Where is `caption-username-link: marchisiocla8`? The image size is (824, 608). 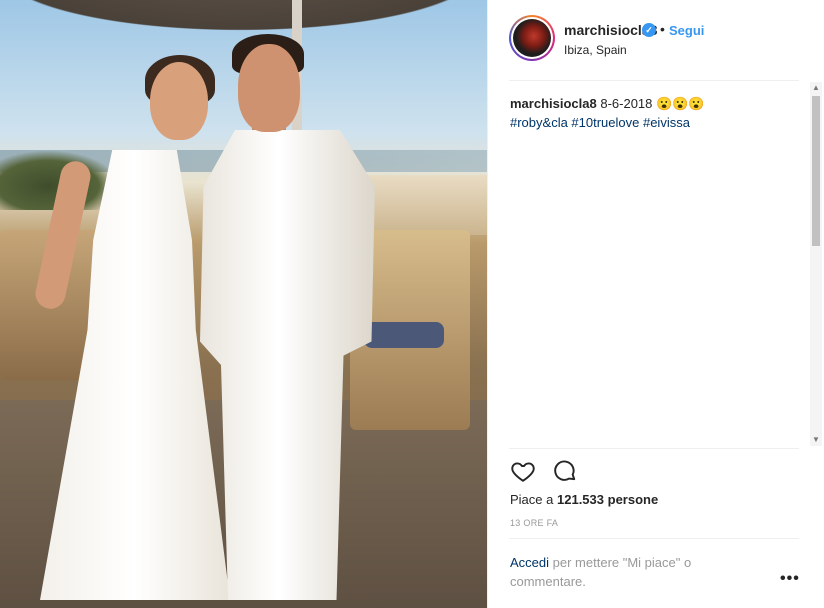
caption-username-link: marchisiocla8 is located at coordinates (553, 103).